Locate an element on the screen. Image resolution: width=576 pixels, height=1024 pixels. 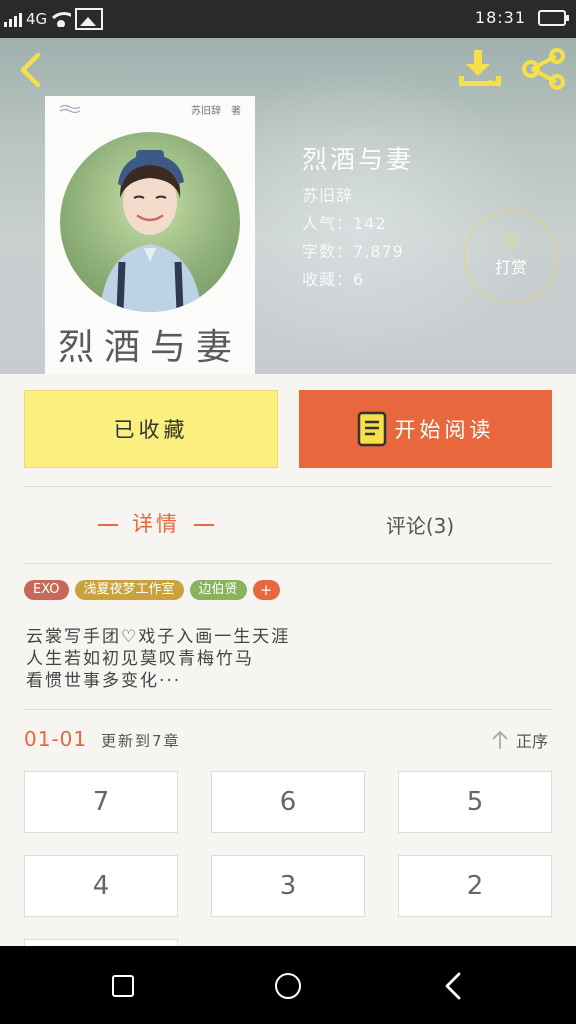
cover-author: 苏旧辞 著 is located at coordinates (216, 111).